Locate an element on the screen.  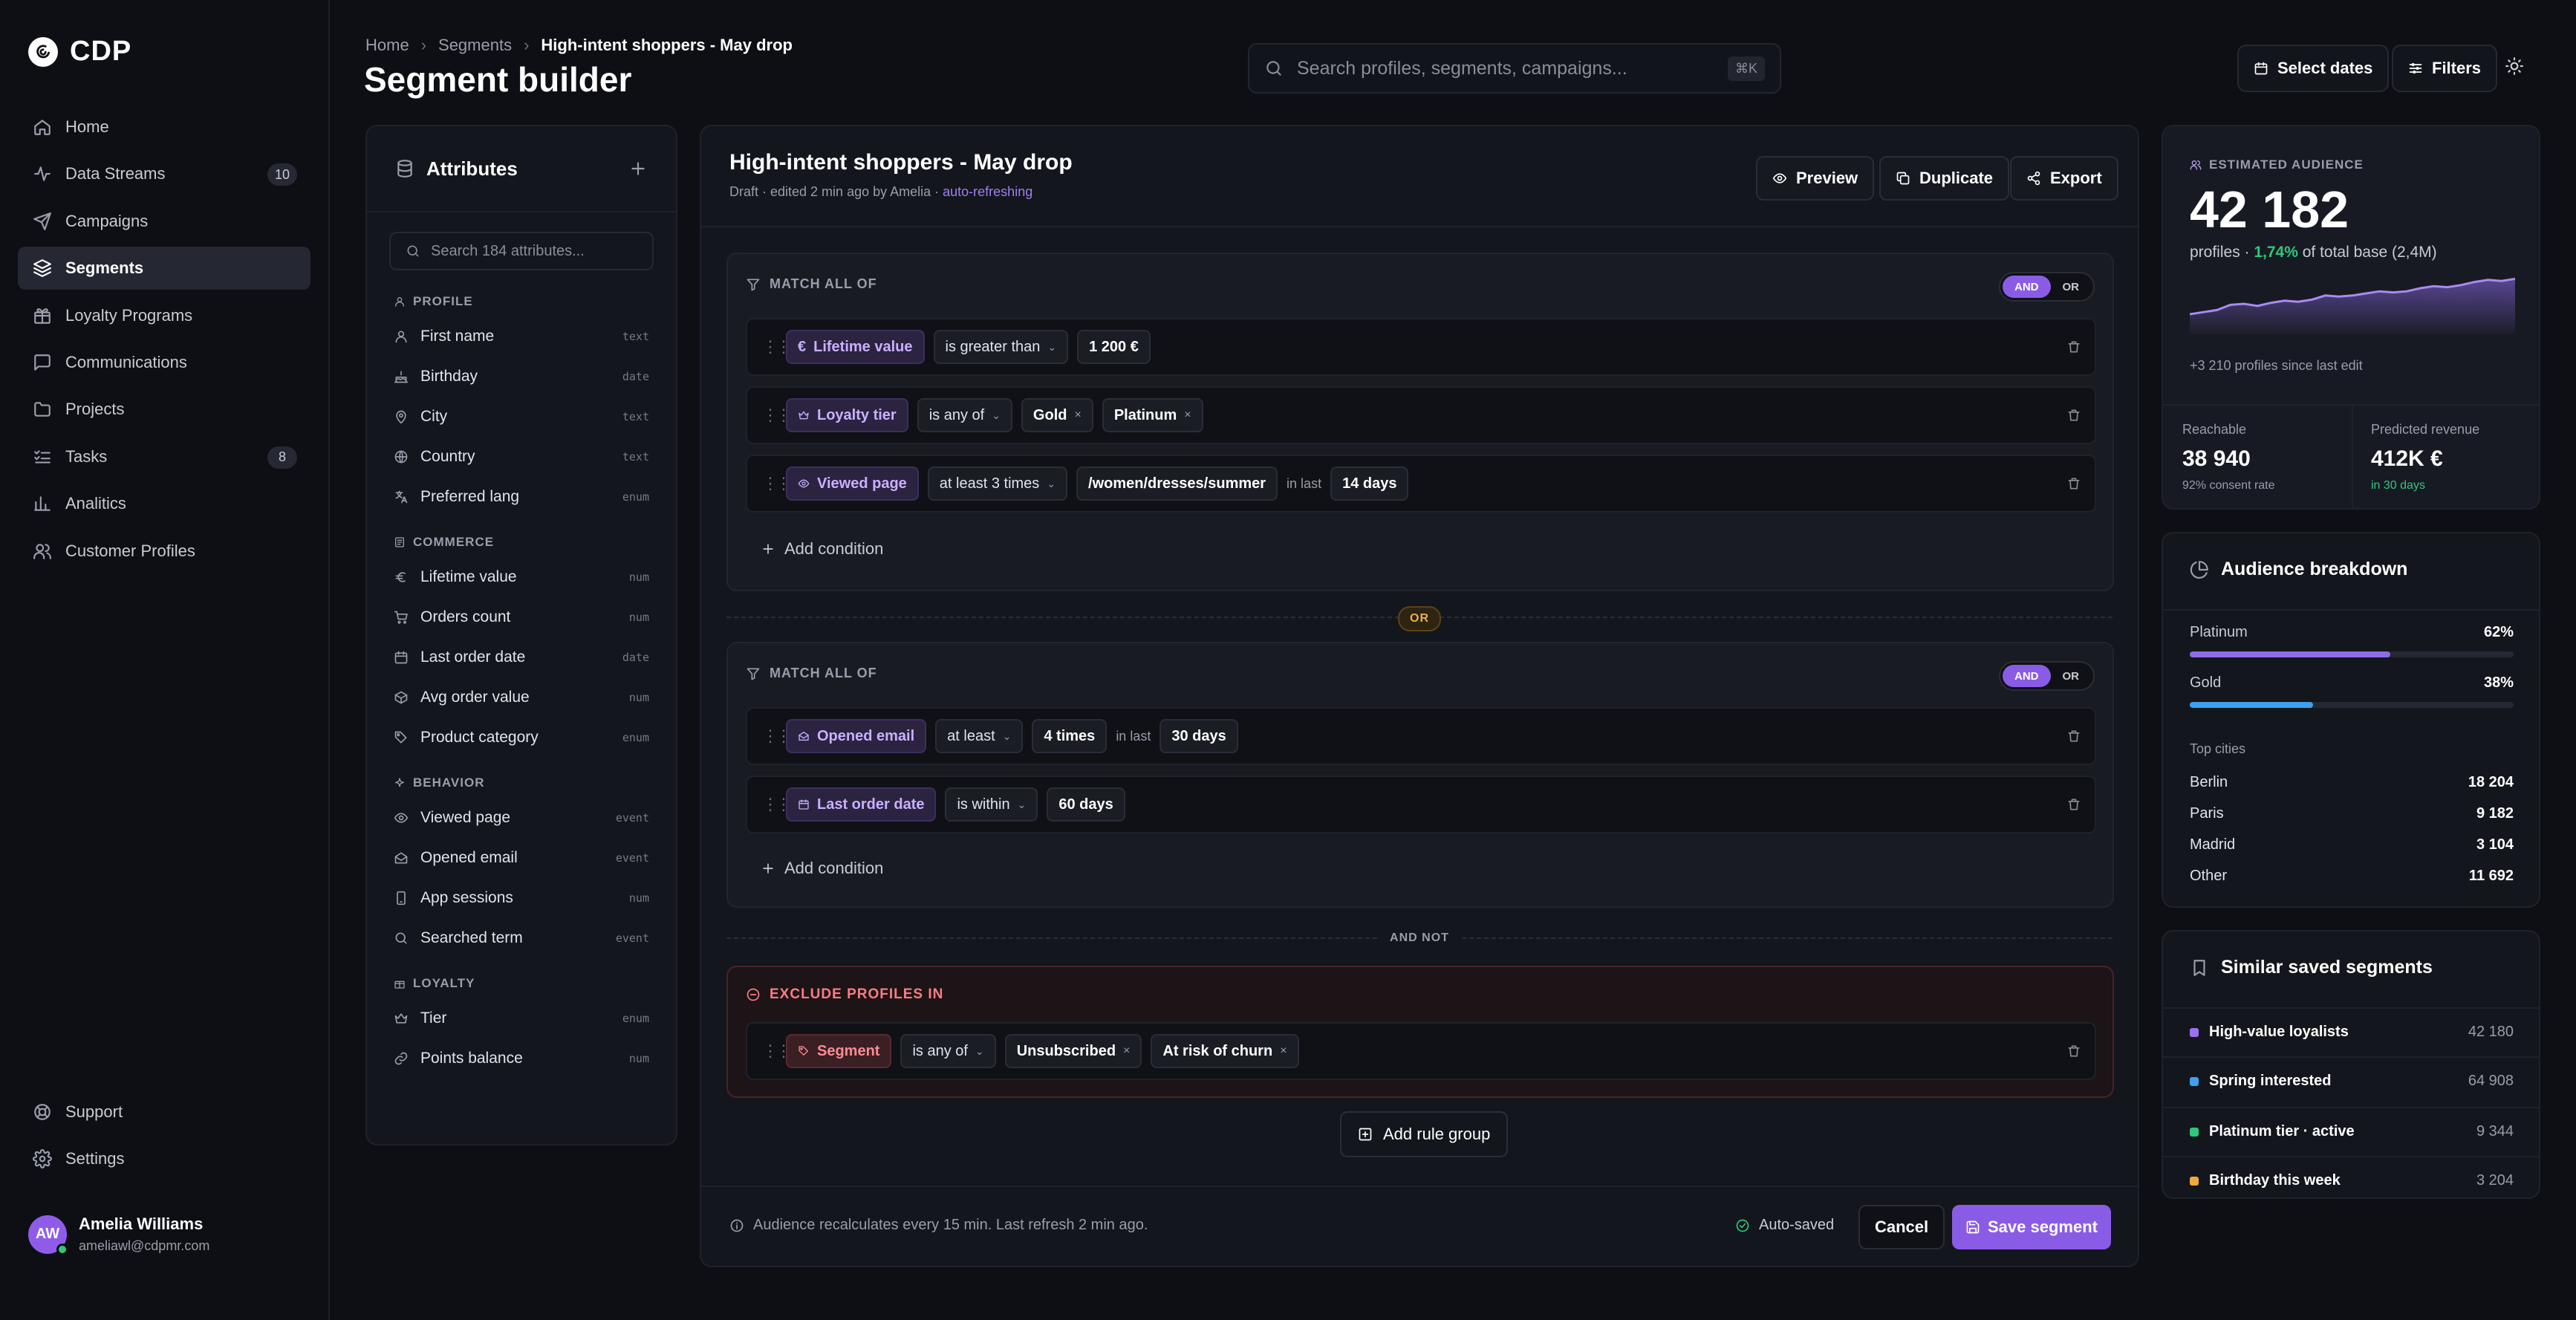
attribute-item: Lifetime value num is located at coordinates (522, 577).